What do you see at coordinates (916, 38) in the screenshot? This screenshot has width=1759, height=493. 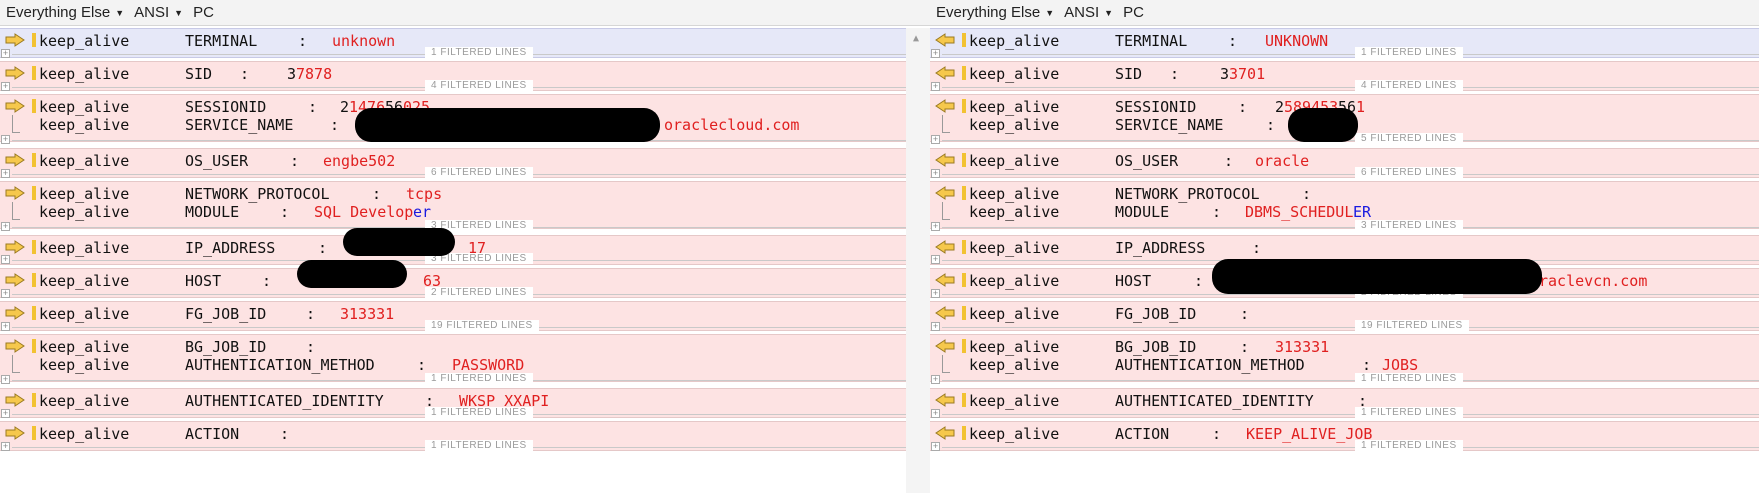 I see `scroll-up-icon: ▲` at bounding box center [916, 38].